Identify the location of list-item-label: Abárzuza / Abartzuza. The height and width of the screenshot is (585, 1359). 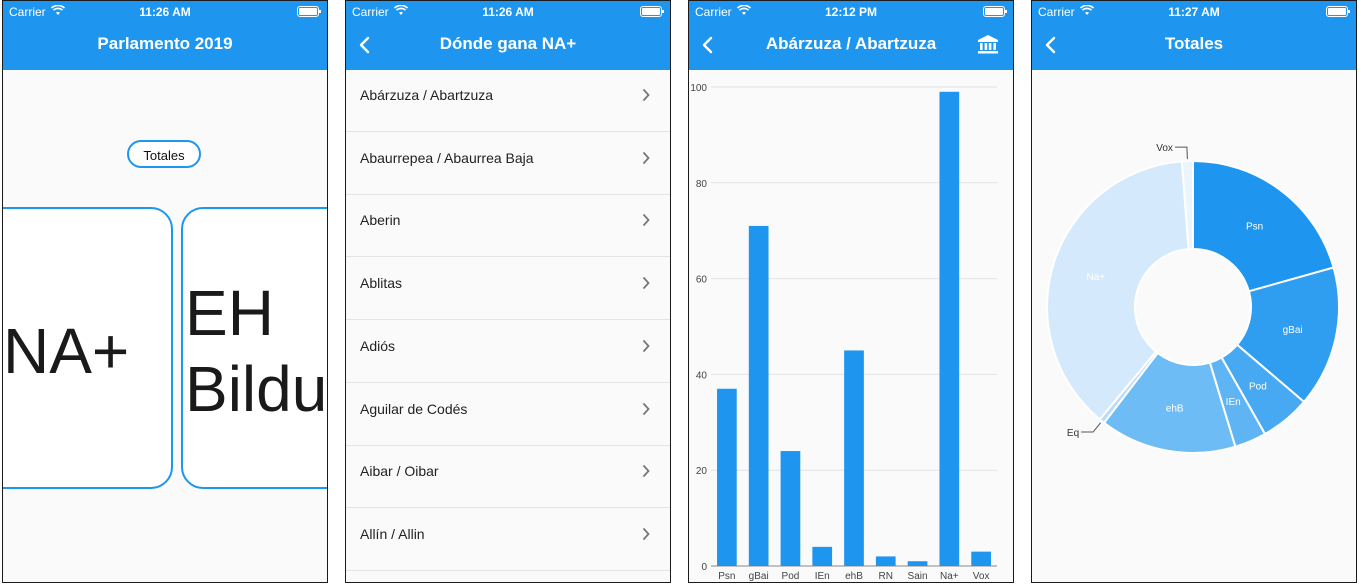
(427, 95).